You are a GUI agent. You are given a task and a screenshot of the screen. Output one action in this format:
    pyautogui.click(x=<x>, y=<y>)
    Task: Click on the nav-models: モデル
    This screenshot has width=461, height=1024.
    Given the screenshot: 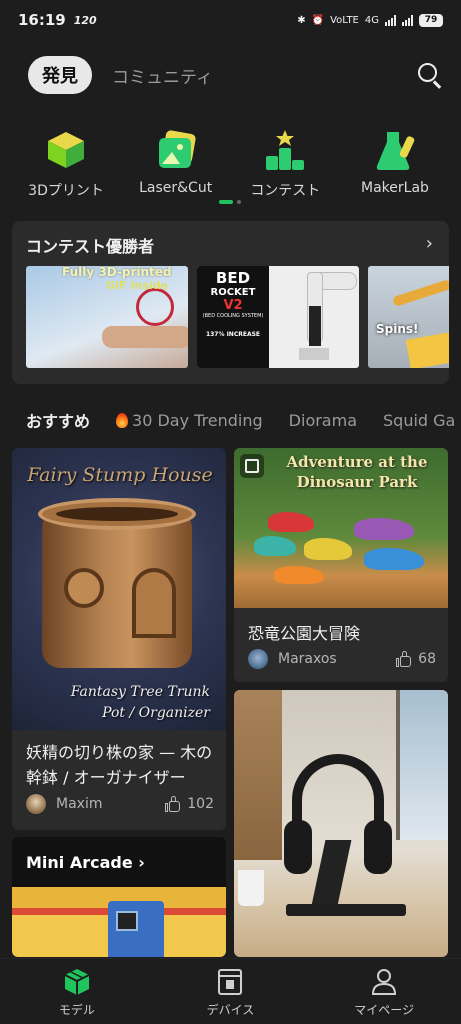 What is the action you would take?
    pyautogui.click(x=77, y=995)
    